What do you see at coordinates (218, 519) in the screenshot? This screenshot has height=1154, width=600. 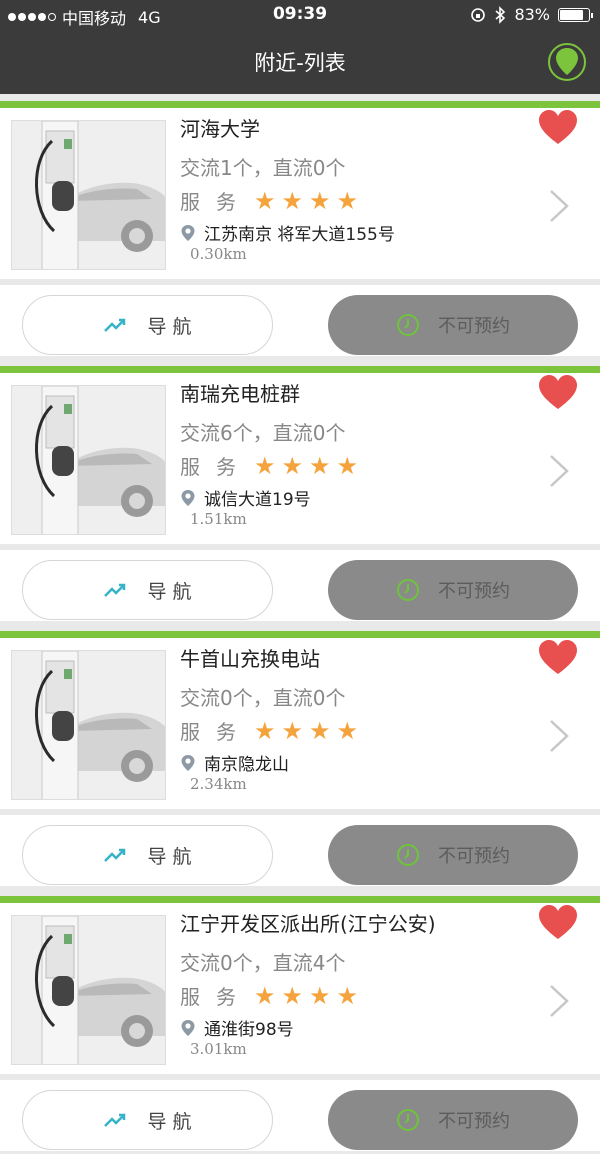 I see `station-distance: 1.51km` at bounding box center [218, 519].